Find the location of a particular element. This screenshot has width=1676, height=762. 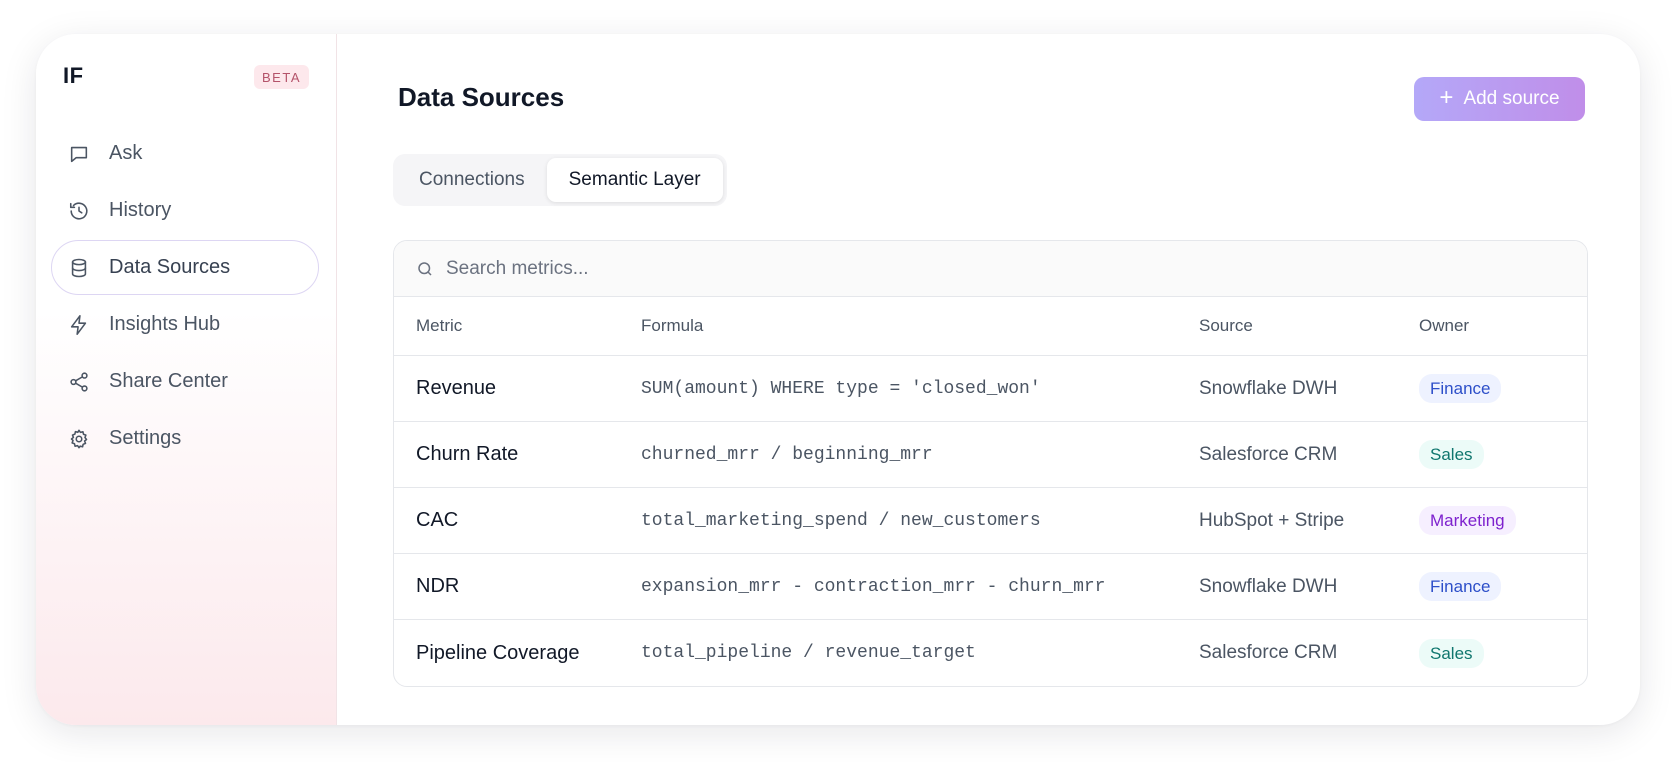

add-source-label: Add source is located at coordinates (1511, 98).